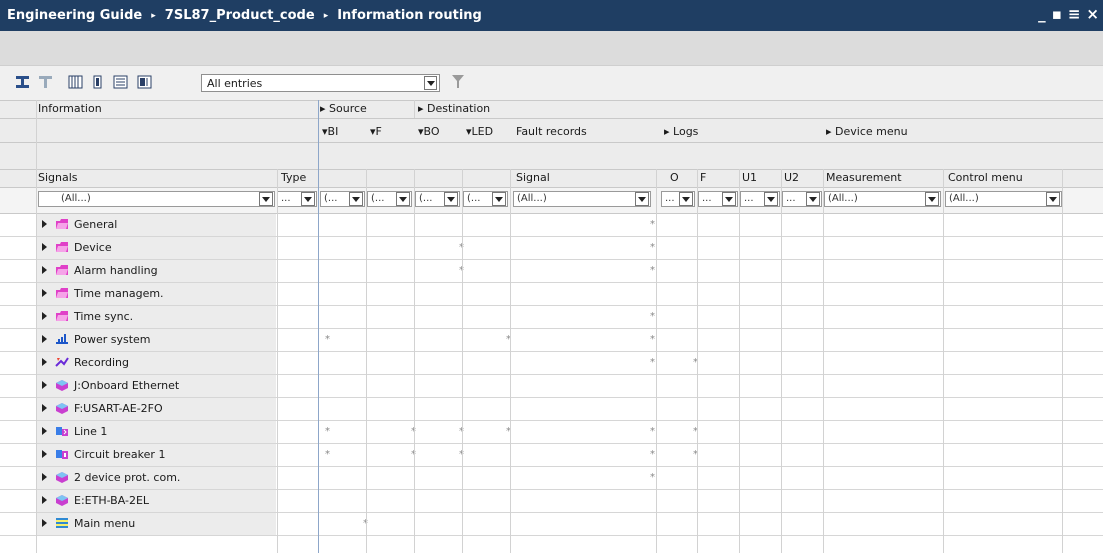  Describe the element at coordinates (551, 454) in the screenshot. I see `table-row: Circuit breaker 1*****` at that location.